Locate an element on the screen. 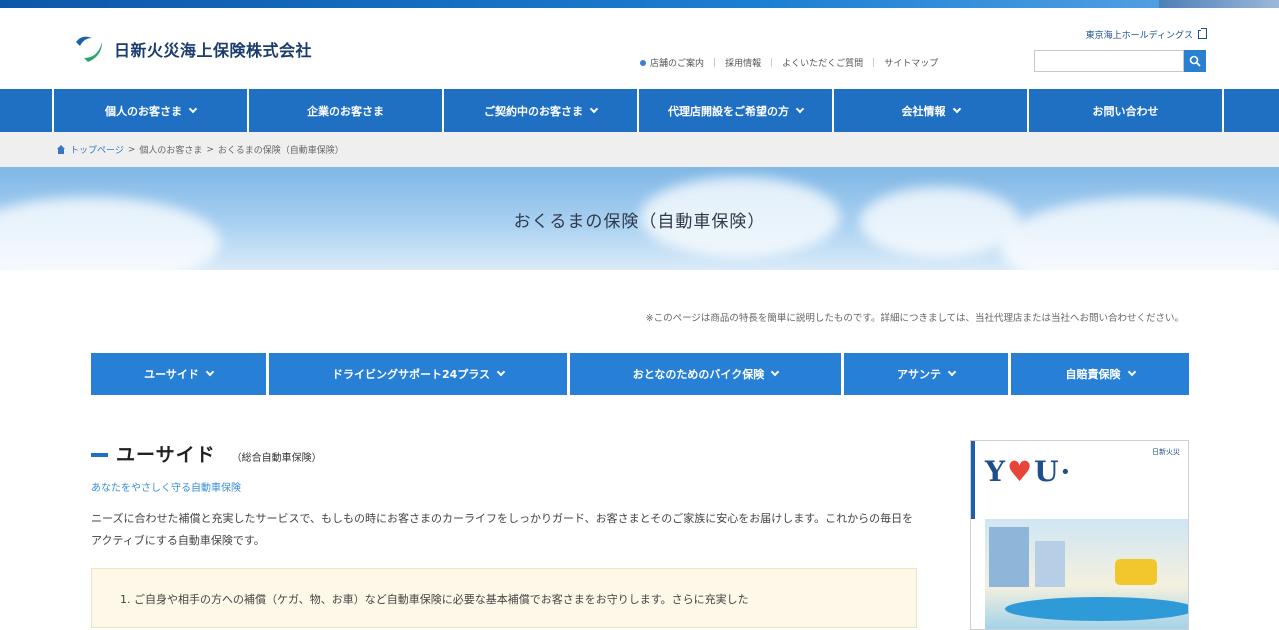  tab-driving-support: ドライビングサポート24プラス is located at coordinates (418, 374).